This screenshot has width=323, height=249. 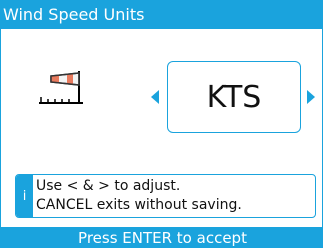 I want to click on footer-bar: Press ENTER to accept, so click(x=162, y=237).